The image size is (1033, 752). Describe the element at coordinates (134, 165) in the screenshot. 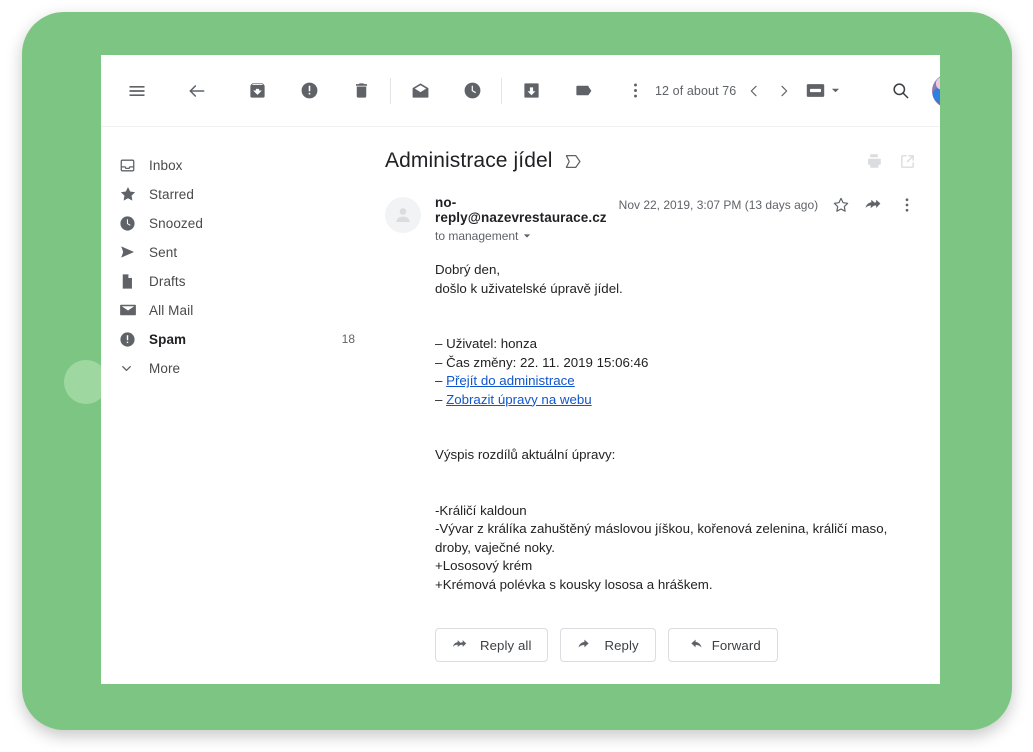

I see `inbox-icon` at that location.